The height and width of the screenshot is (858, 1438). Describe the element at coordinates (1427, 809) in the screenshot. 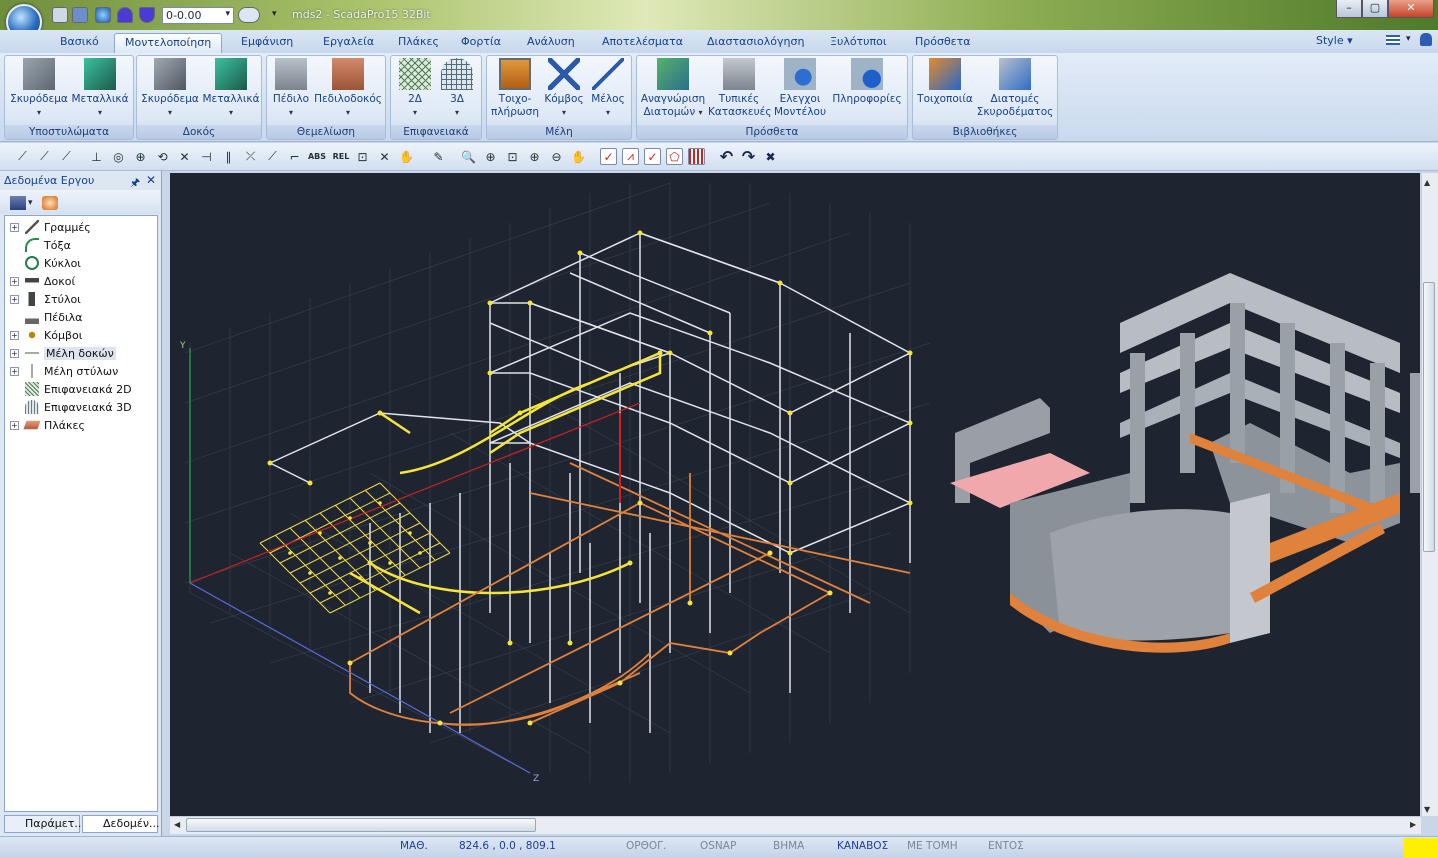

I see `scroll-down-icon: ▼` at that location.